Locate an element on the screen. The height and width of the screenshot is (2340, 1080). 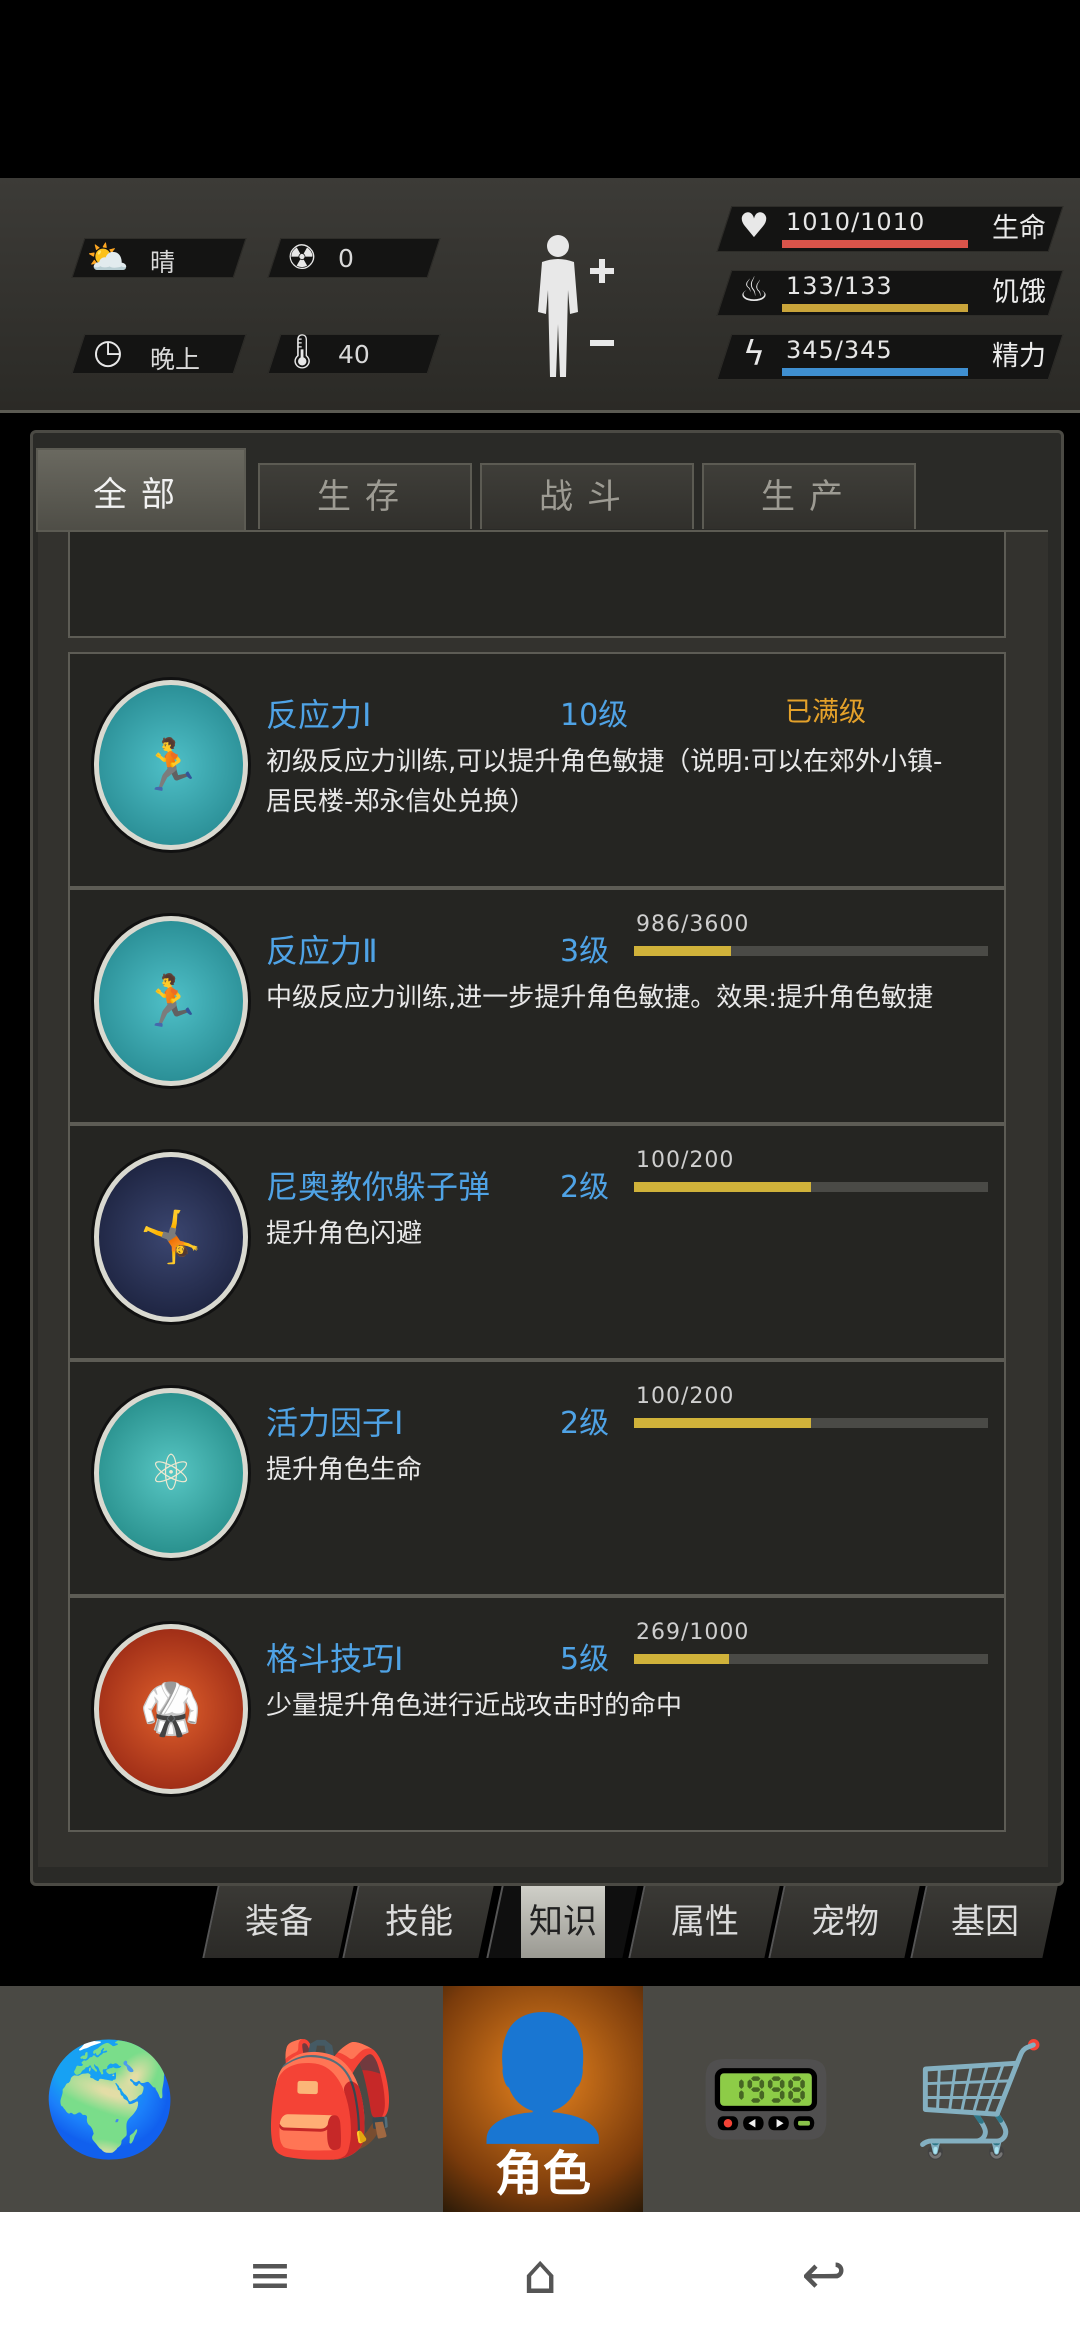
molecule-icon: ⚛ is located at coordinates (171, 1473).